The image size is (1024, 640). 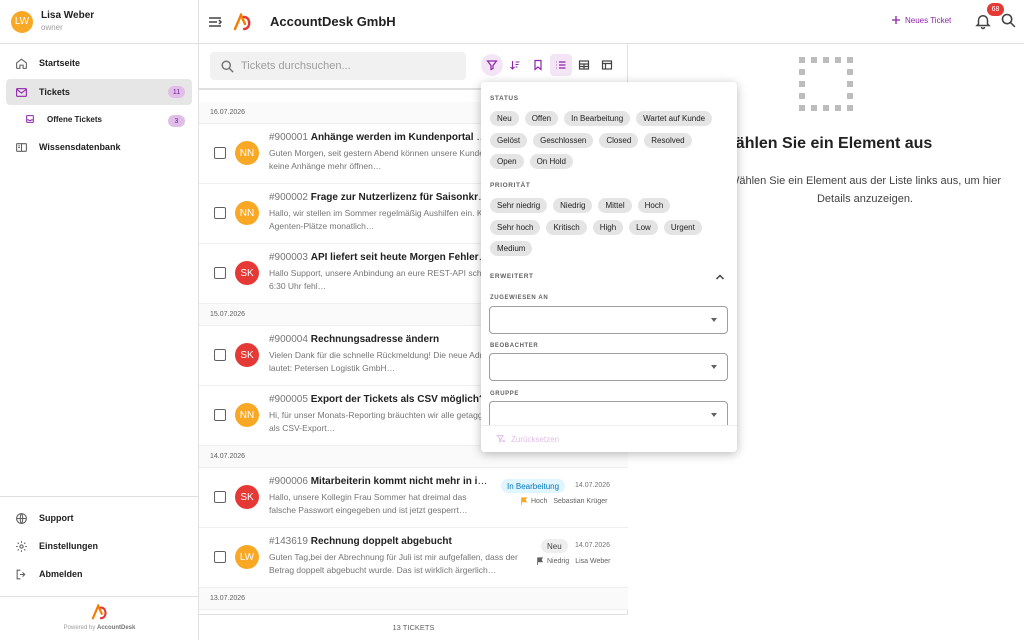 I want to click on ticket-id: #900004, so click(x=288, y=339).